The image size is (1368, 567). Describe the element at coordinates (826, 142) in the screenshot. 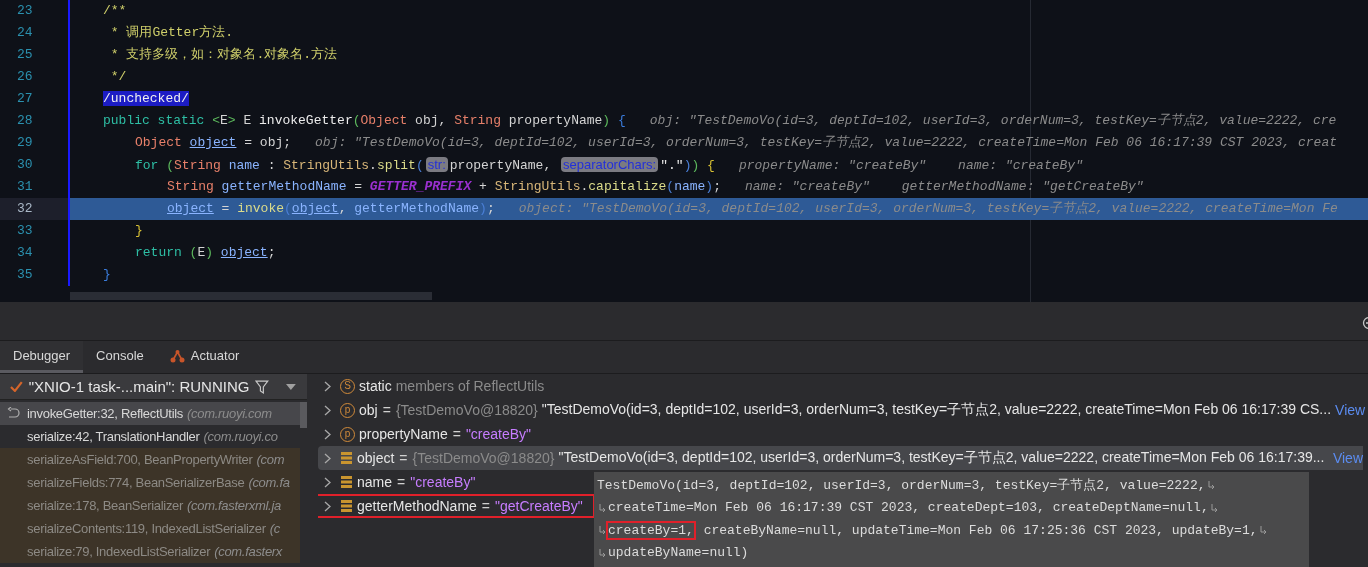

I see `inline-value-hint: obj: "TestDemoVo(id=3, deptId=102, userId=3, orderNum=3, testKey=子节点2, value=2222, createTime=Mon Feb 06 16:17:39 CST 2023, creat` at that location.